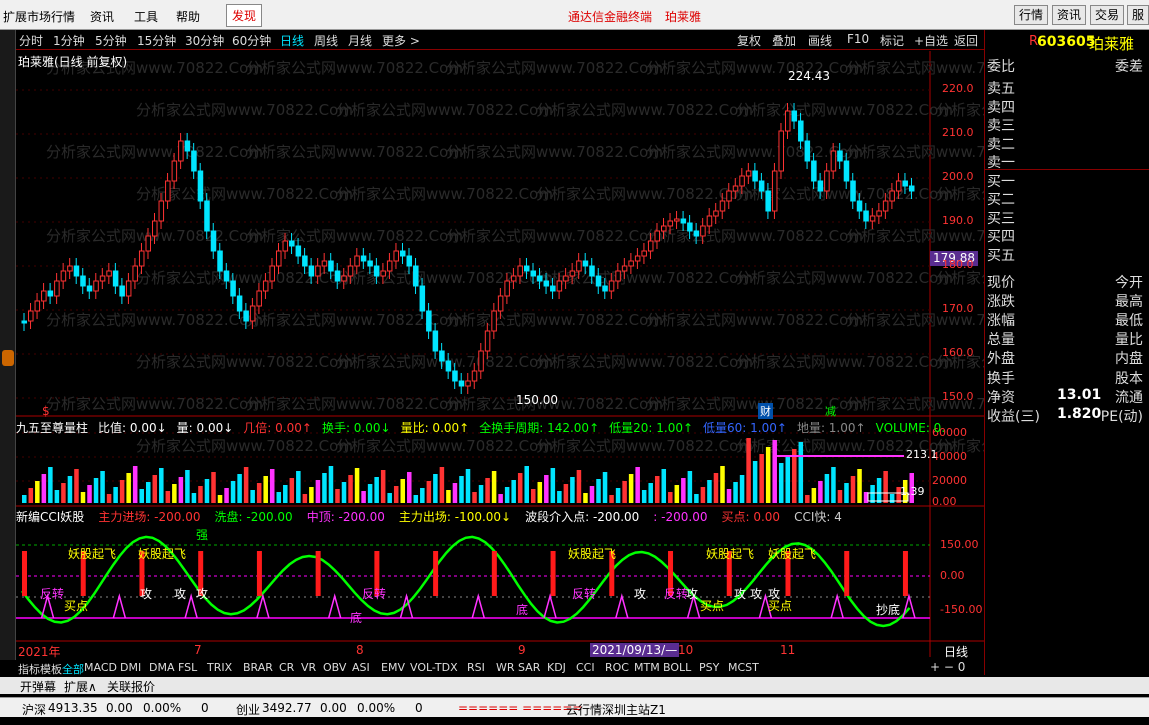 The height and width of the screenshot is (725, 1149). What do you see at coordinates (73, 669) in the screenshot?
I see `indicator-tab-2: 全部` at bounding box center [73, 669].